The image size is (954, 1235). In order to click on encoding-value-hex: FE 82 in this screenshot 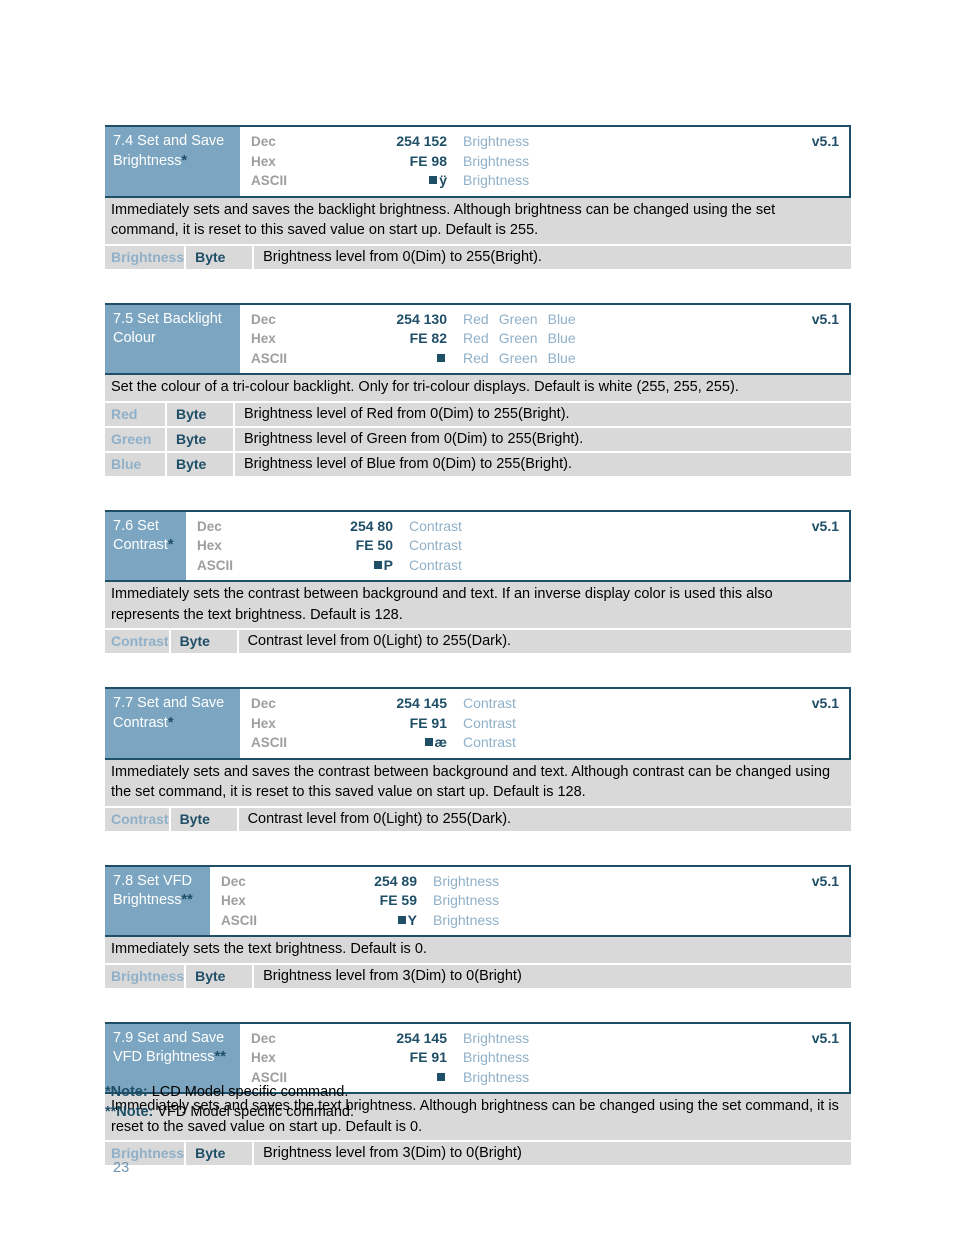, I will do `click(428, 338)`.